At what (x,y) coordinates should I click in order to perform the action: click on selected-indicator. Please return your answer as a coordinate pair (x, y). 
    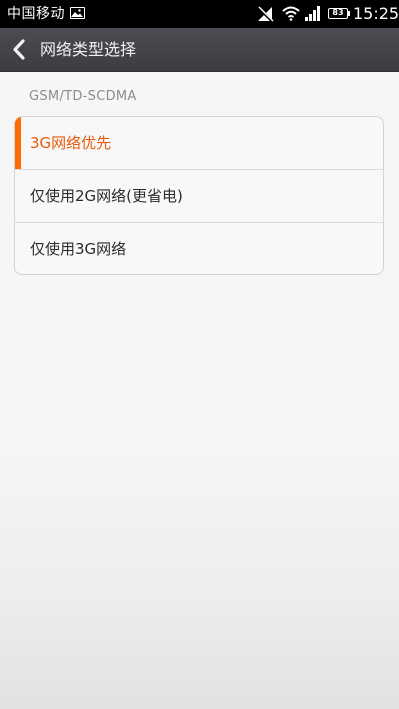
    Looking at the image, I should click on (18, 143).